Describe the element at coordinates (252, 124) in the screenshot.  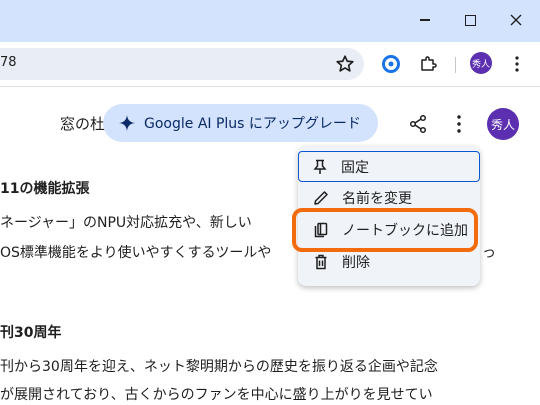
I see `upgrade-button-label: Google AI Plus にアップグレード` at that location.